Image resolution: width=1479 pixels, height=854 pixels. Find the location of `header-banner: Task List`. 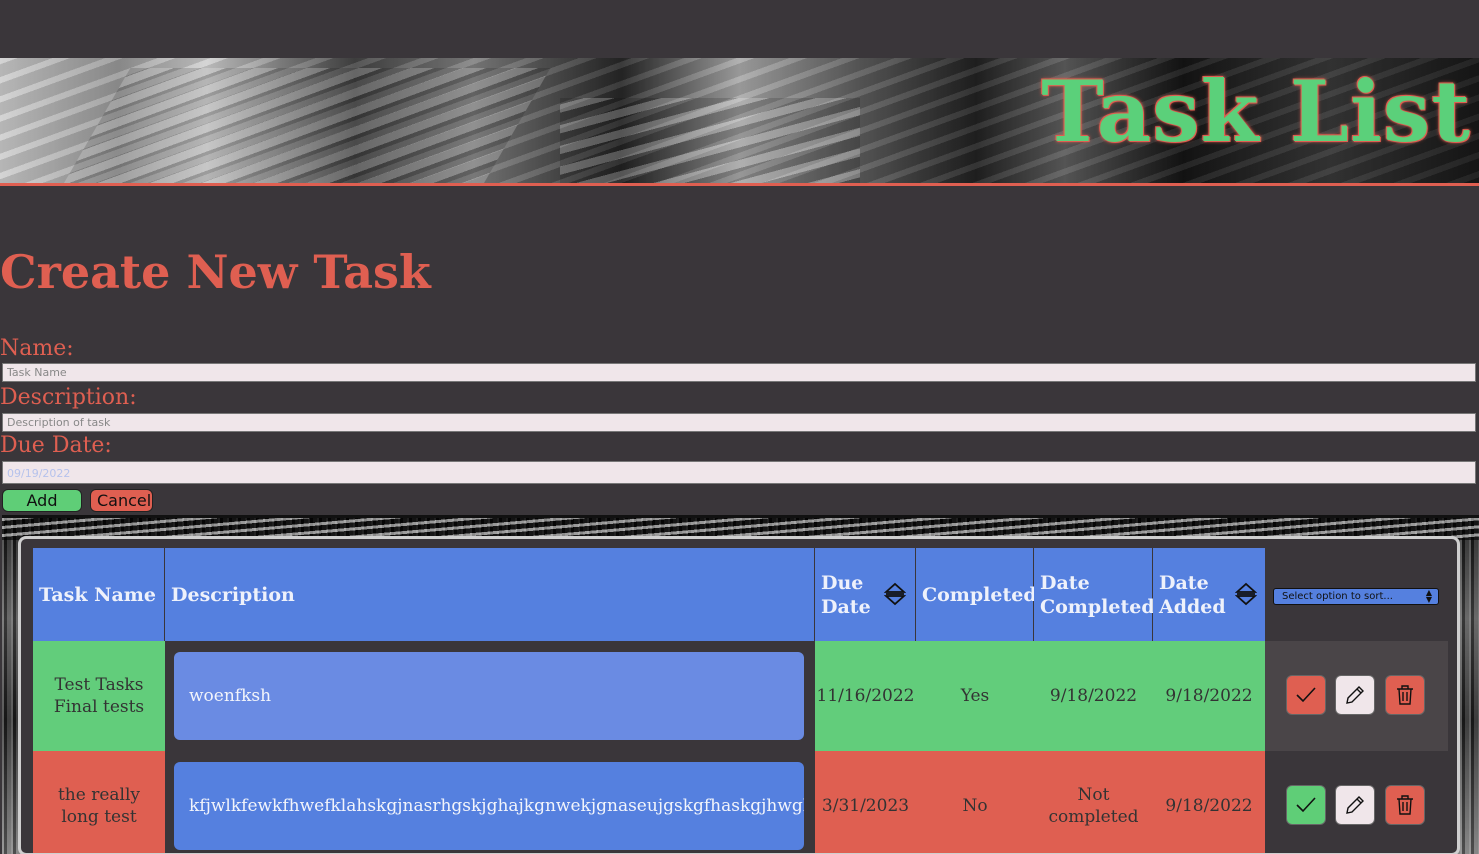

header-banner: Task List is located at coordinates (739, 122).